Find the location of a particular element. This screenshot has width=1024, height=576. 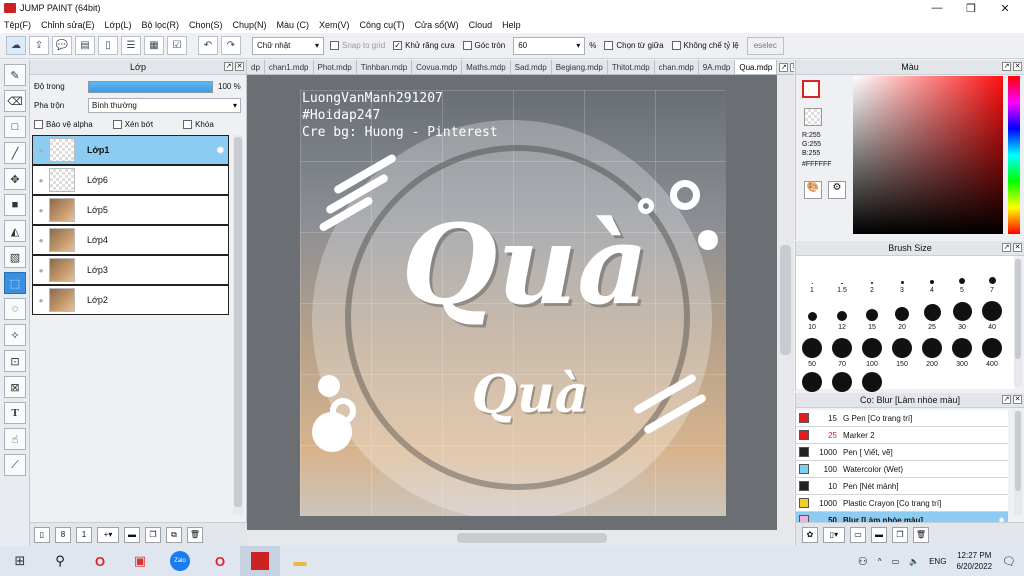

hand-tool-icon: ☝ is located at coordinates (15, 439).